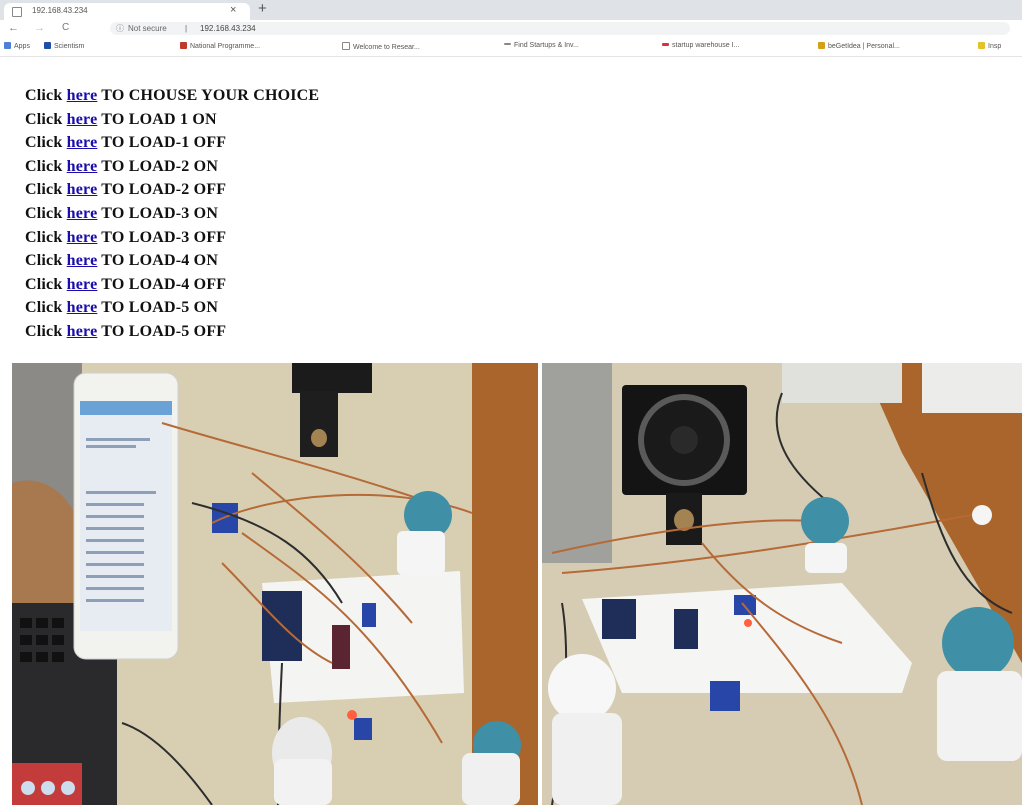  Describe the element at coordinates (159, 119) in the screenshot. I see `line-text: TO LOAD 1 ON` at that location.